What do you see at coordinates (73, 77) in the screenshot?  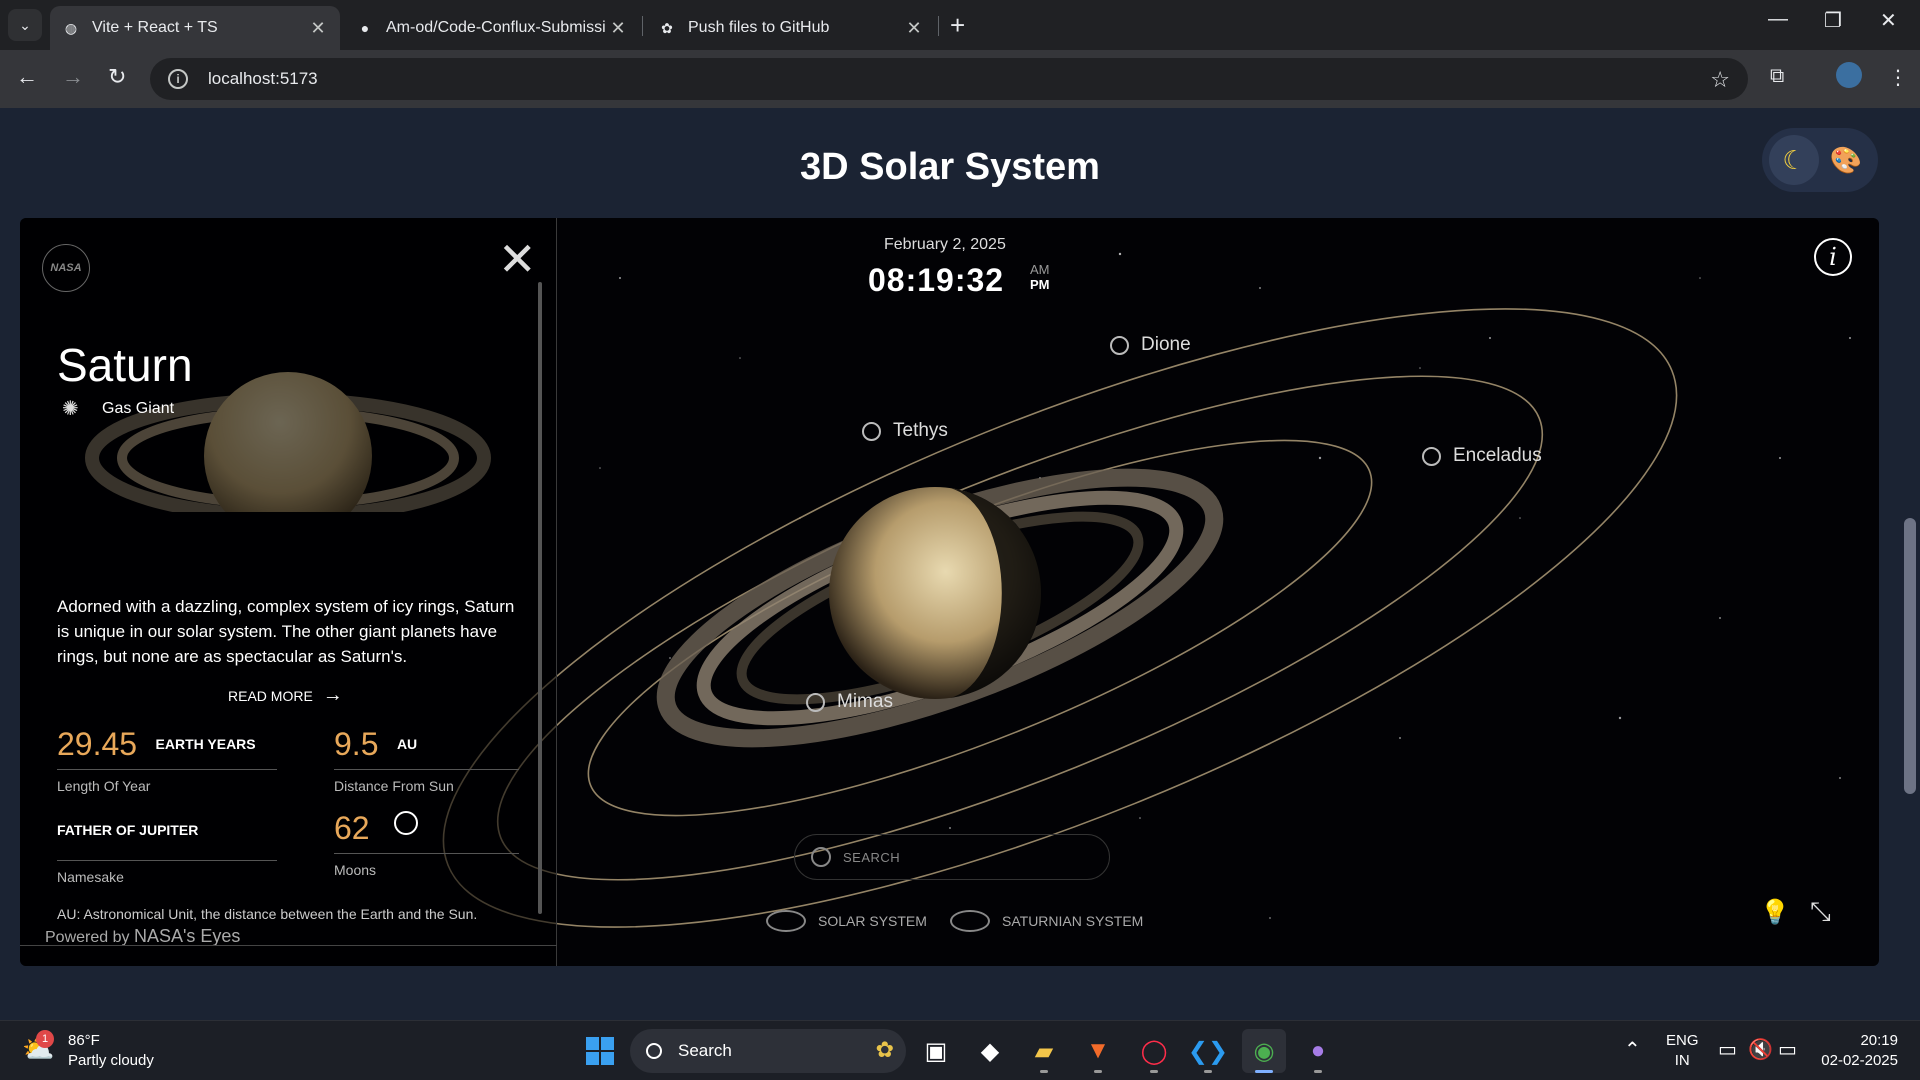 I see `forward-icon: →` at bounding box center [73, 77].